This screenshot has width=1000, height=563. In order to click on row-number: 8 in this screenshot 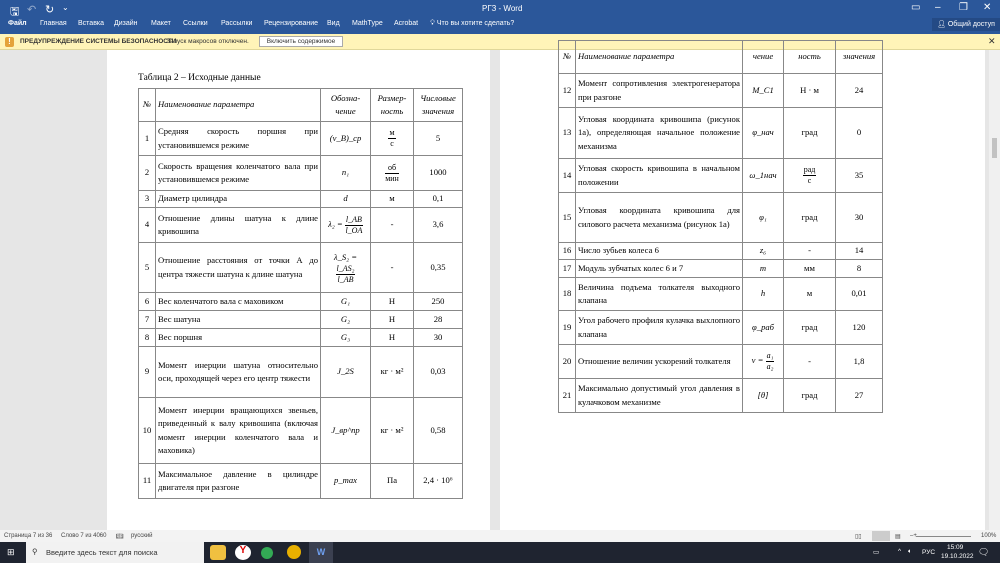, I will do `click(147, 337)`.